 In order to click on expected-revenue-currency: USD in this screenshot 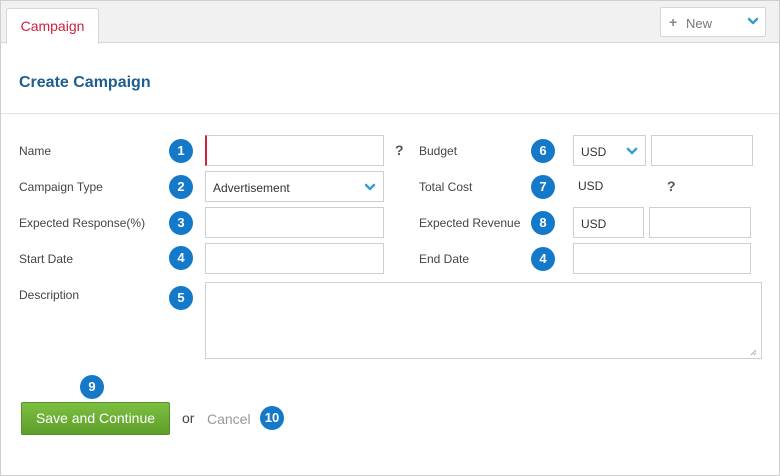, I will do `click(608, 222)`.